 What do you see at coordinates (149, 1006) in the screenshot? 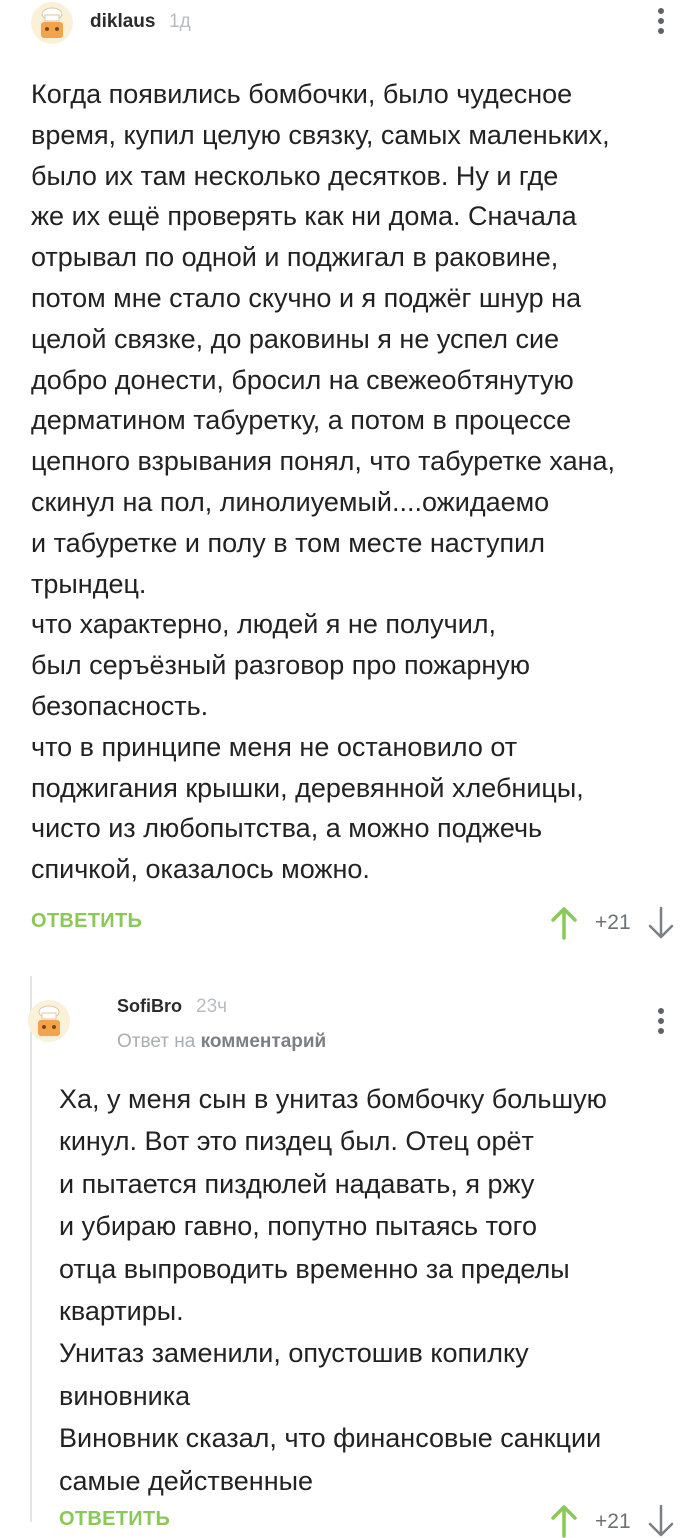
I see `author-name: SofiBro` at bounding box center [149, 1006].